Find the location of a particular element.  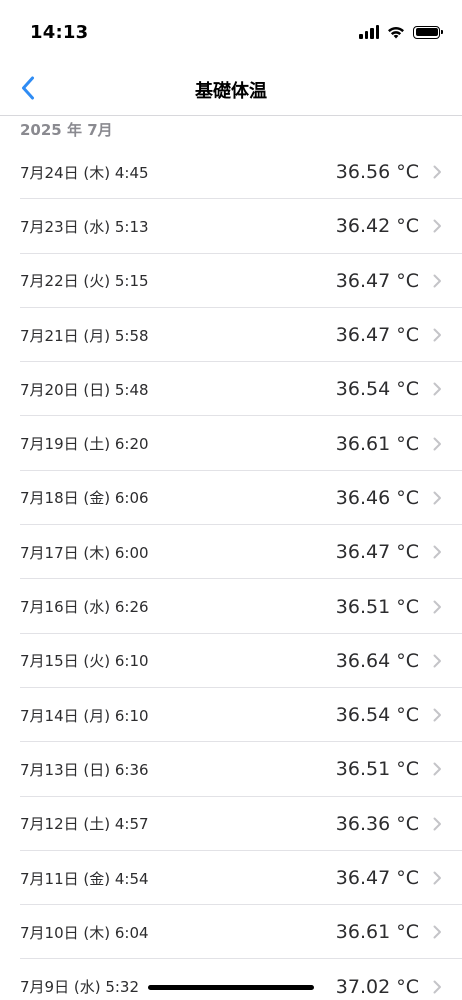

cellular-signal-icon is located at coordinates (369, 32).